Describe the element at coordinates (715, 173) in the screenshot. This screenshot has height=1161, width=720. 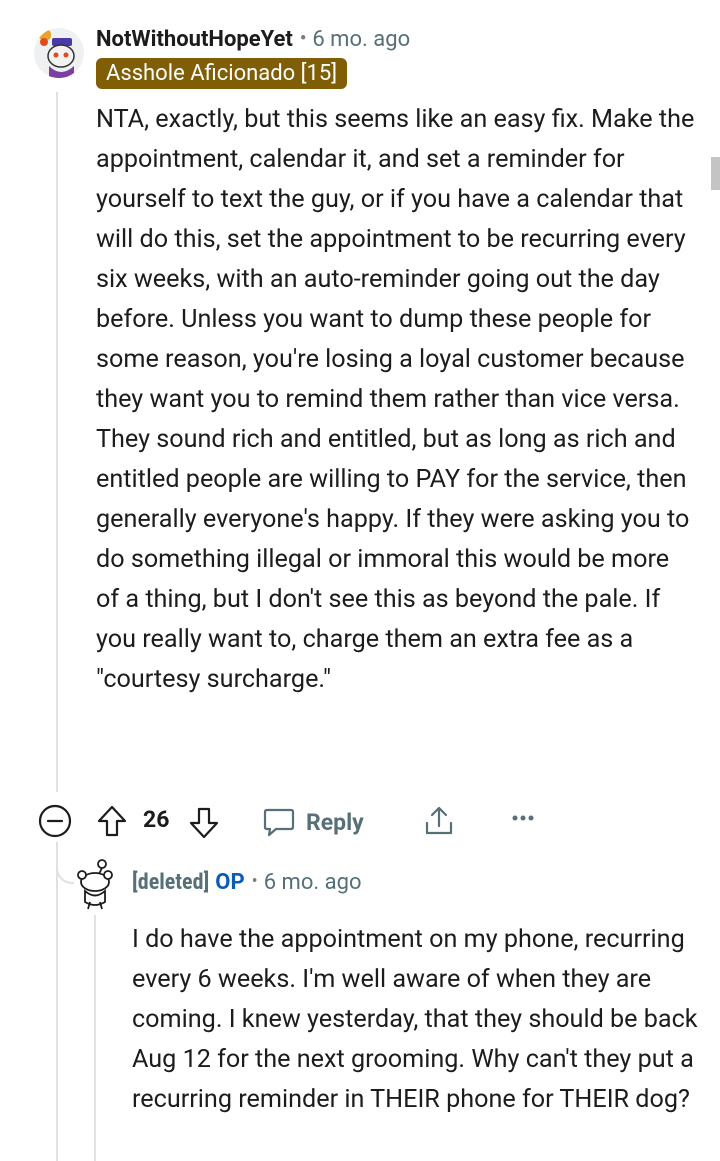
I see `scrollbar-thumb` at that location.